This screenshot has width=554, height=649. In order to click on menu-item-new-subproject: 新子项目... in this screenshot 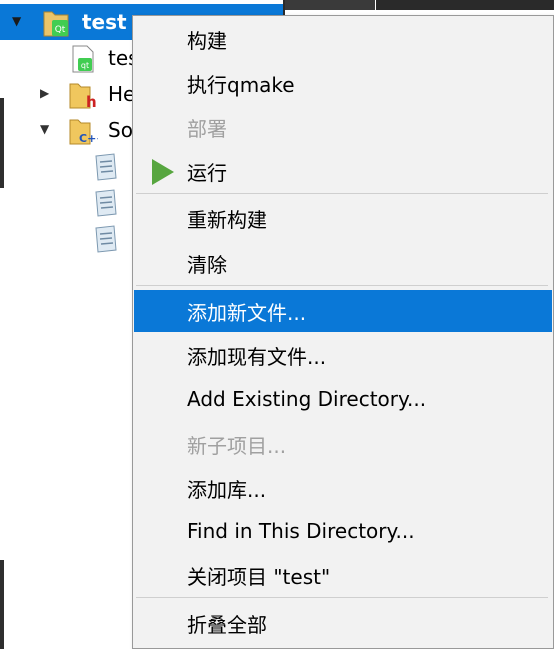, I will do `click(343, 444)`.